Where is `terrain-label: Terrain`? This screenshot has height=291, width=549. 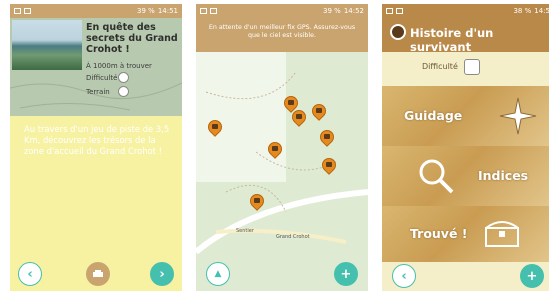 terrain-label: Terrain is located at coordinates (98, 92).